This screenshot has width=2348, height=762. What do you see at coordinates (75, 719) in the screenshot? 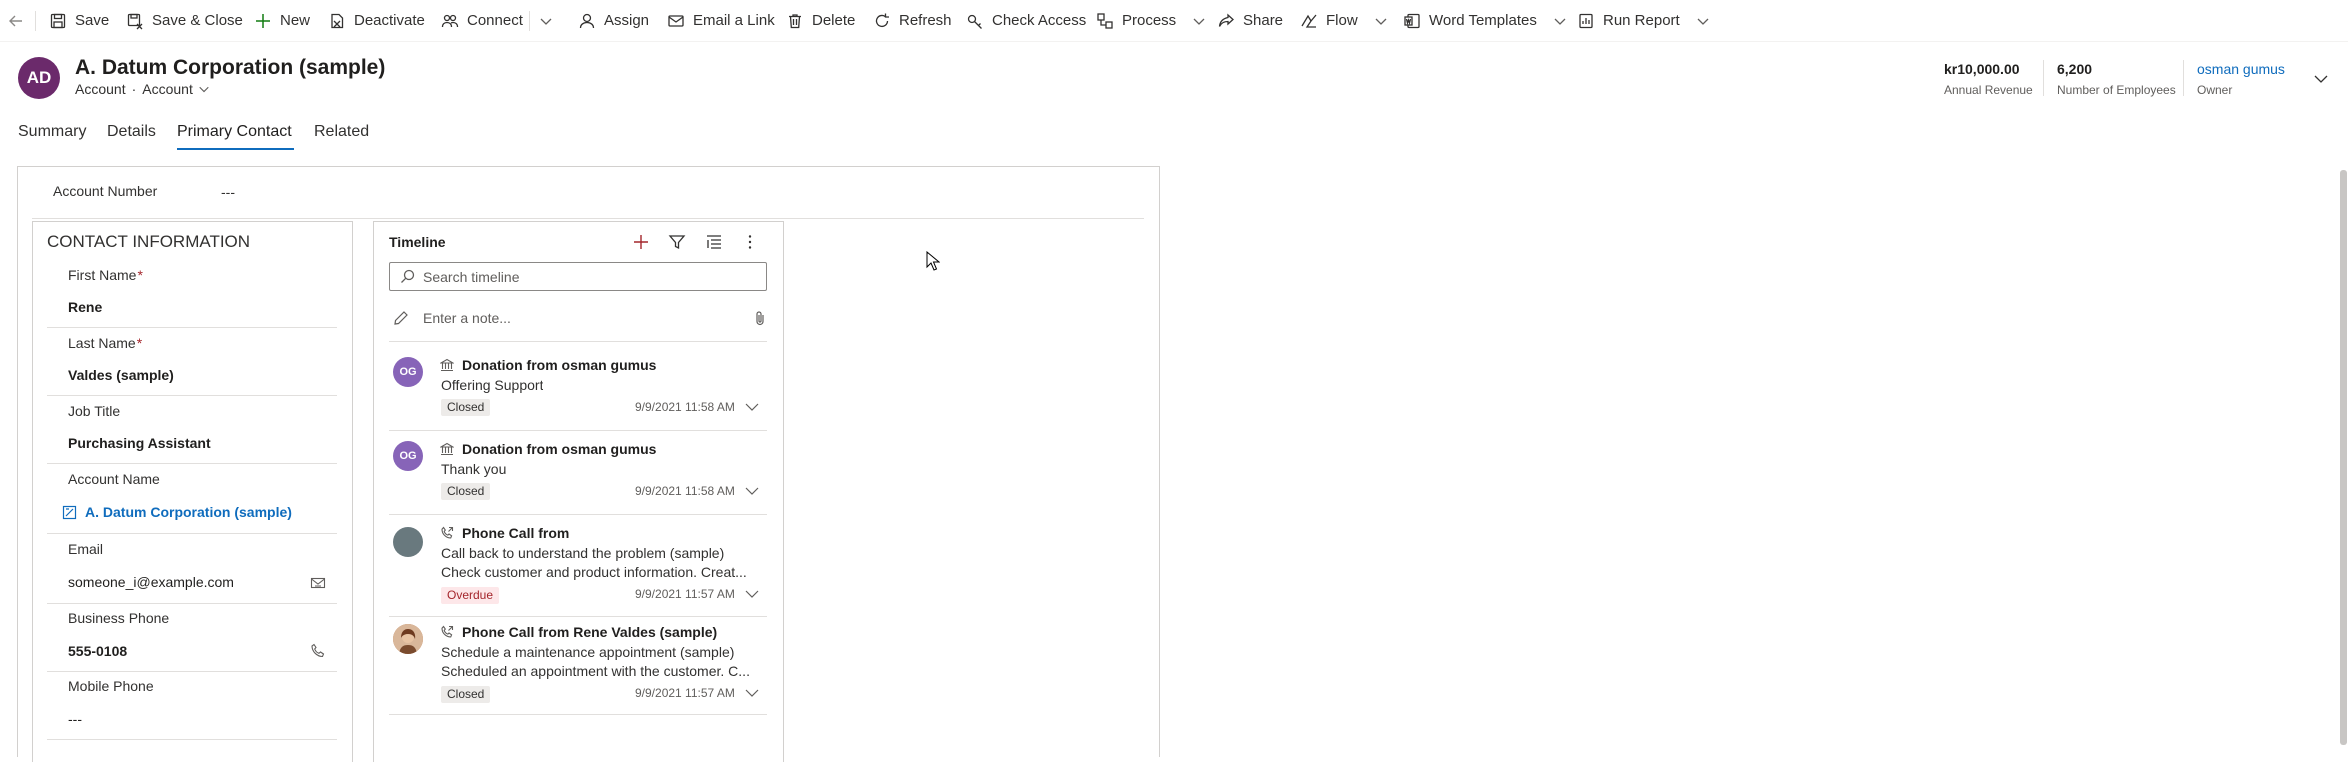
I see `mobile-phone-field: ---` at bounding box center [75, 719].